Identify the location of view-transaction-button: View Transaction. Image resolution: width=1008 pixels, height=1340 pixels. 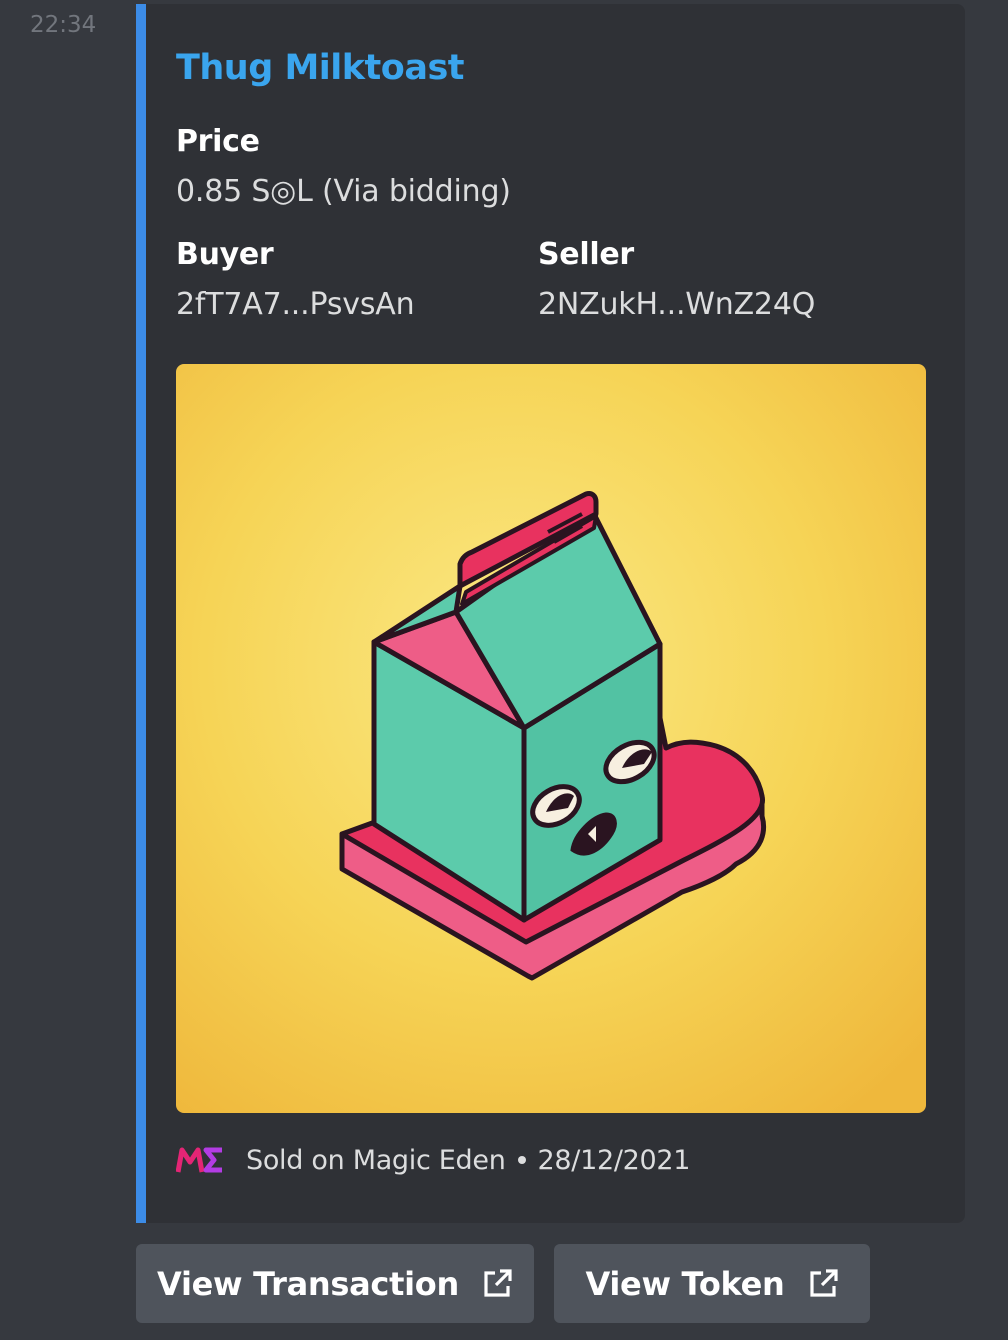
(335, 1283).